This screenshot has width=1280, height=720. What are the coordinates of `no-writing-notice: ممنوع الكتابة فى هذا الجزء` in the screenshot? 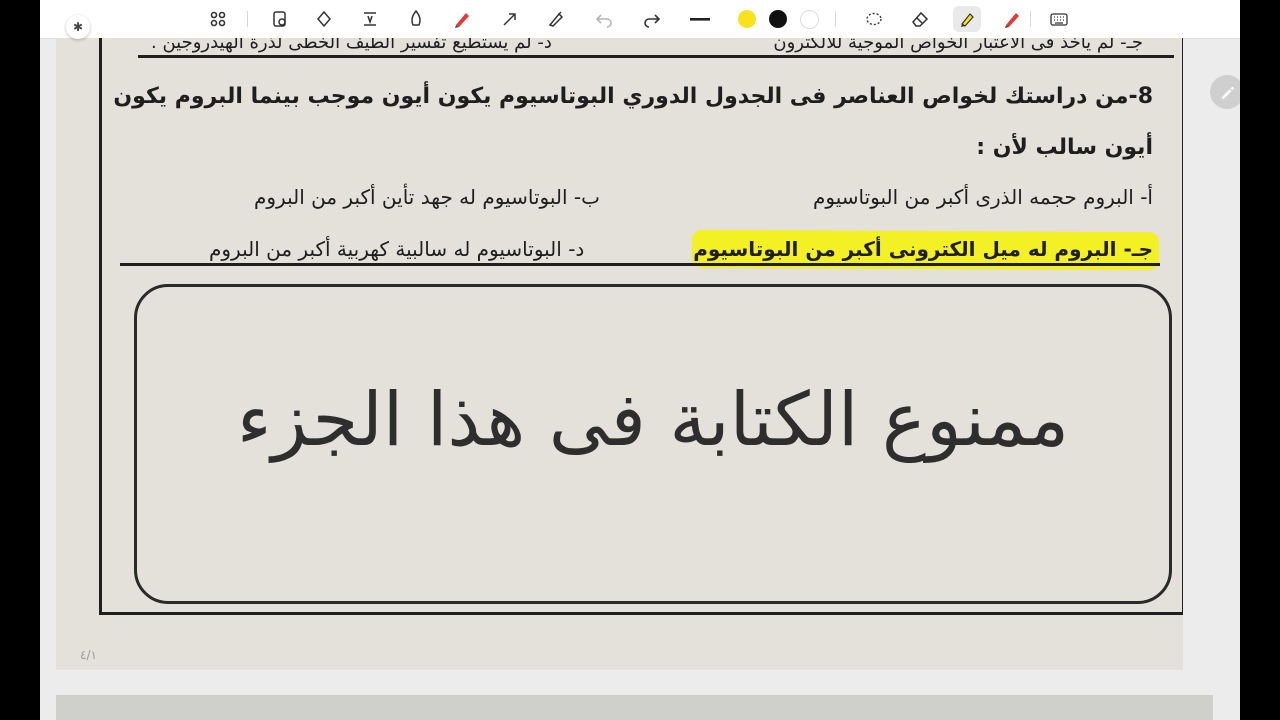 It's located at (653, 420).